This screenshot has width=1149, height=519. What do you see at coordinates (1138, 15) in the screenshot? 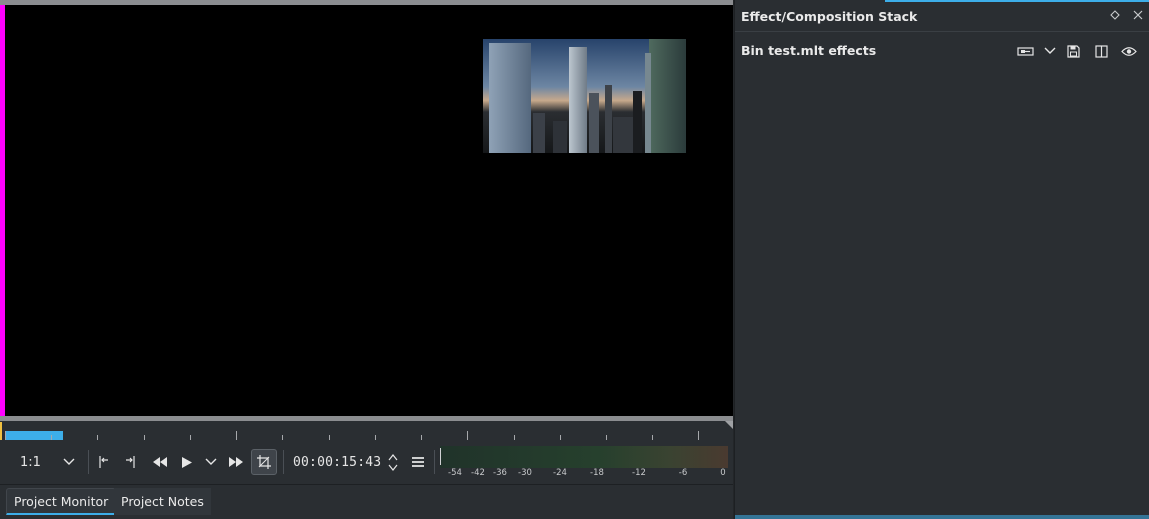
I see `close-panel-close-icon` at bounding box center [1138, 15].